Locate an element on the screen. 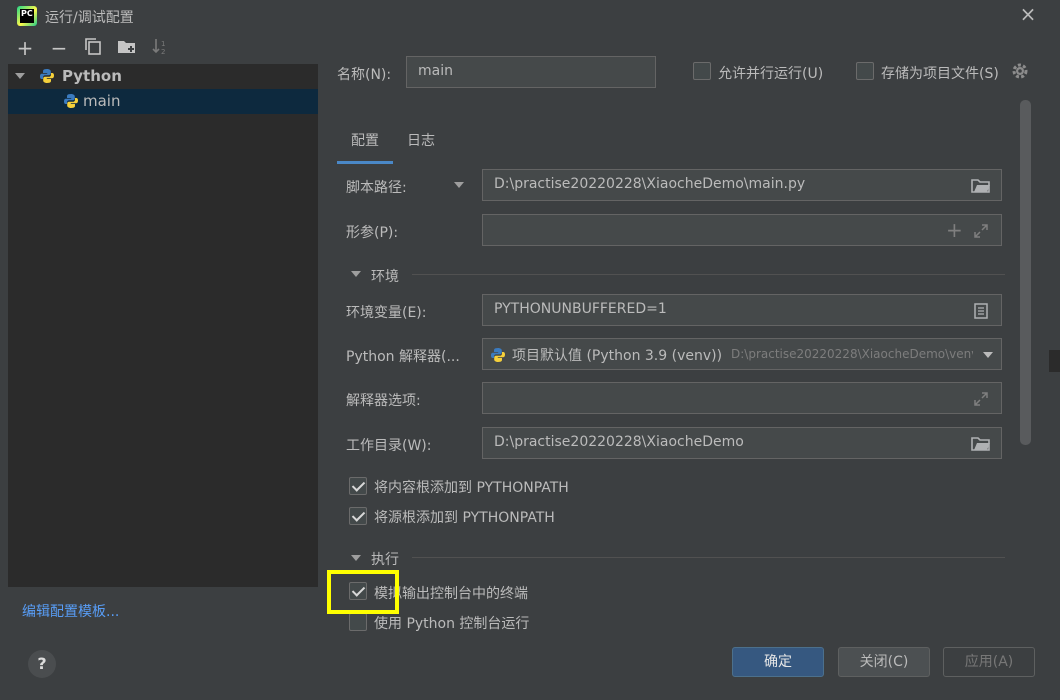  interp-options-field is located at coordinates (742, 398).